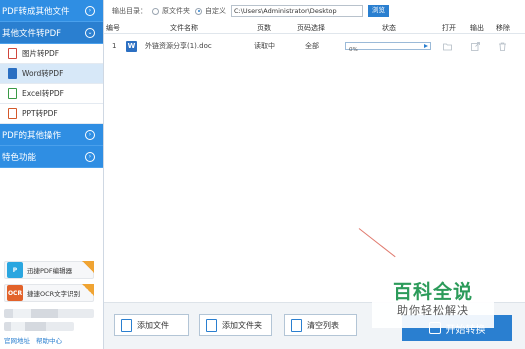 This screenshot has height=349, width=525. I want to click on sidebar-item-image-to-pdf: 图片转PDF, so click(51, 54).